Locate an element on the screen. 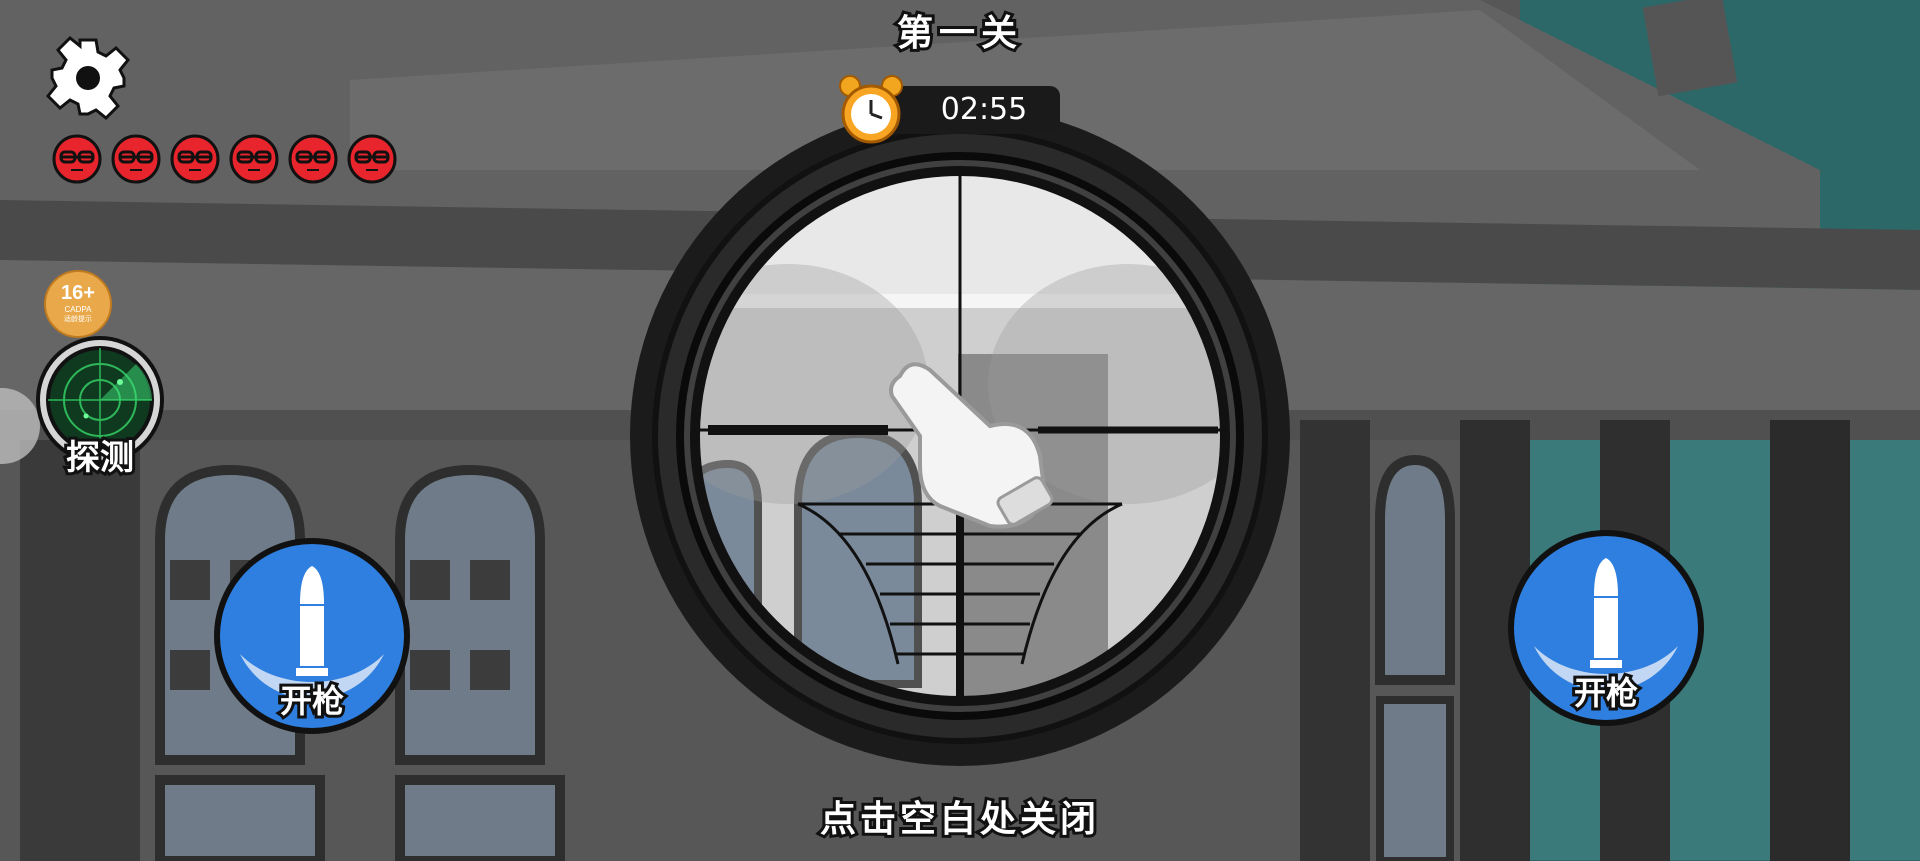 This screenshot has width=1920, height=861. radar-label: 探测 is located at coordinates (100, 458).